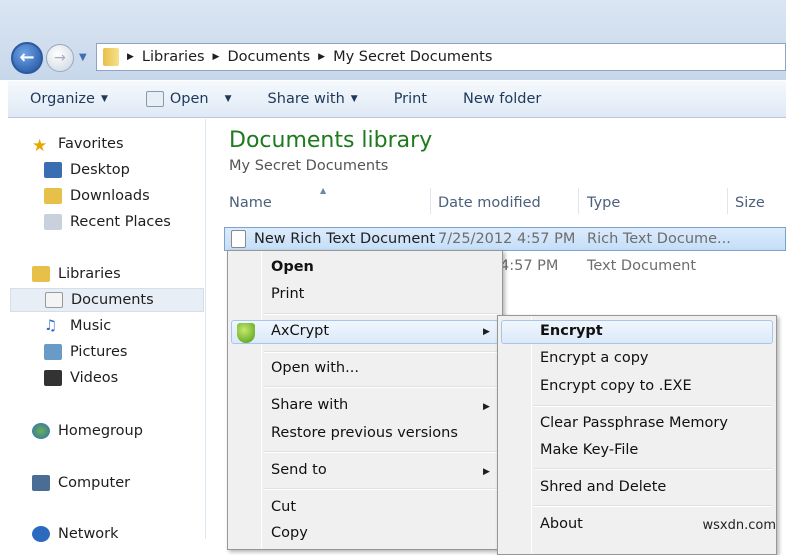 Image resolution: width=786 pixels, height=555 pixels. I want to click on videos-icon, so click(53, 378).